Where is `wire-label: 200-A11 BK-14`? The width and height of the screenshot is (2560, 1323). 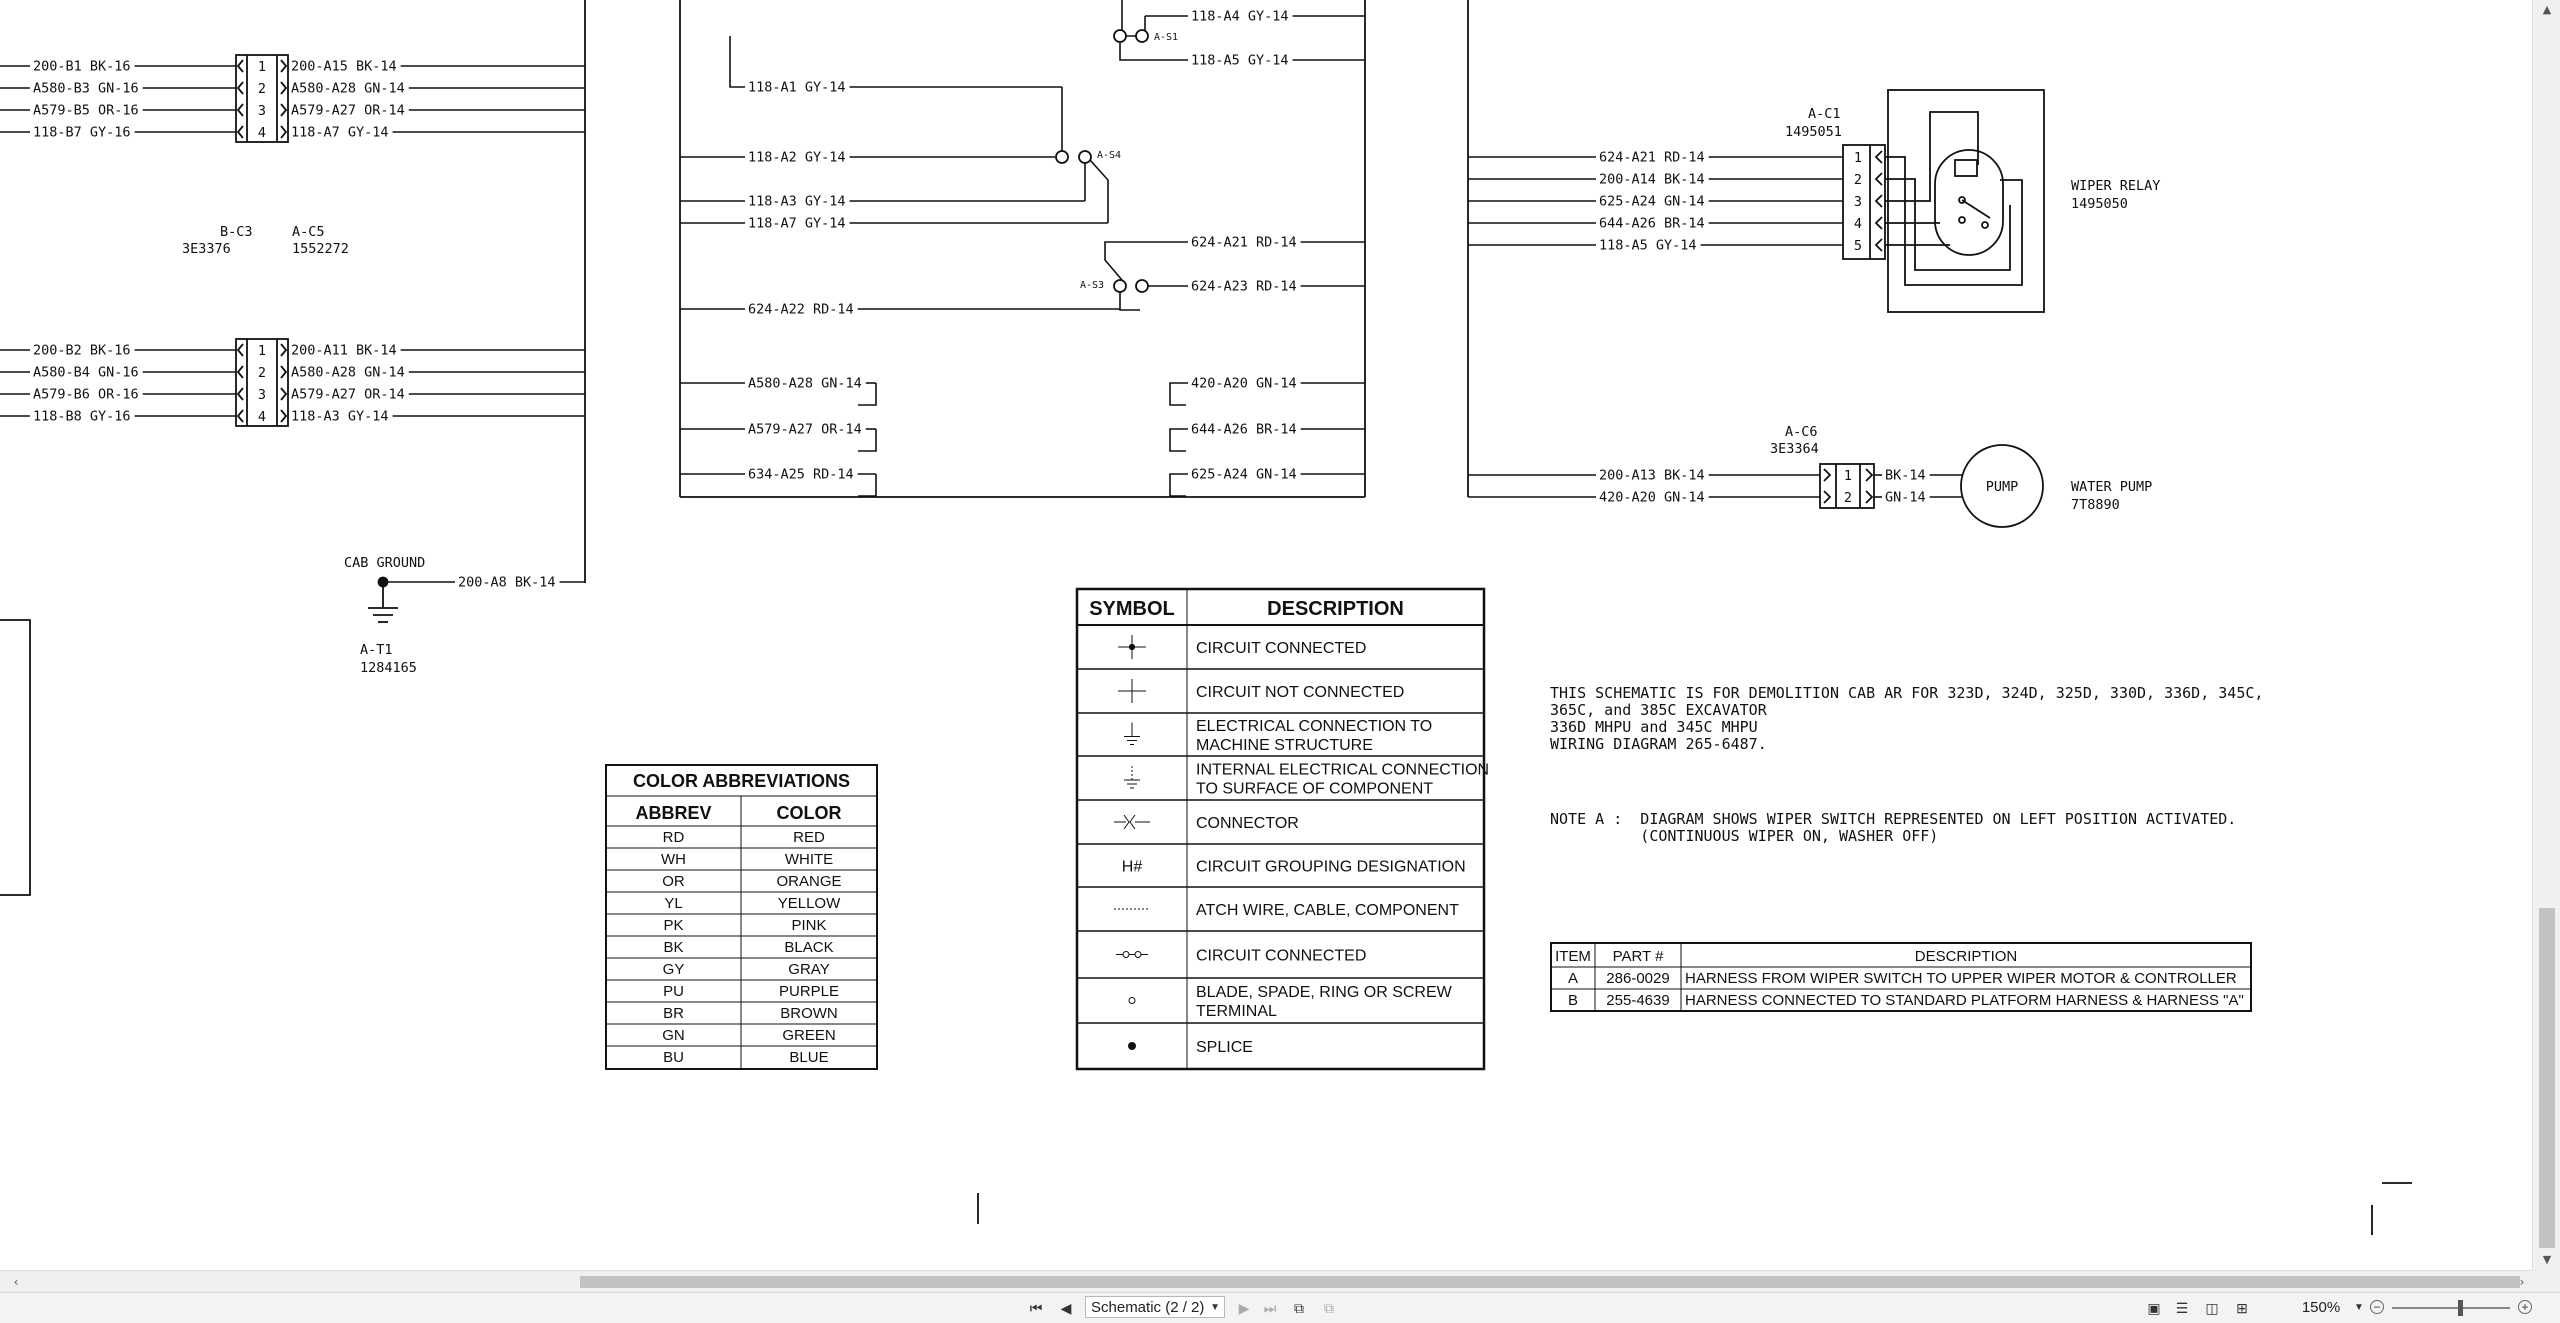
wire-label: 200-A11 BK-14 is located at coordinates (344, 351).